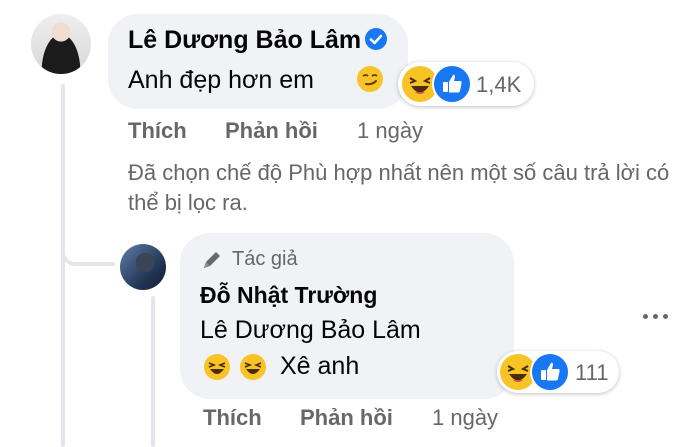 This screenshot has height=447, width=700. I want to click on smirk-emoji-icon, so click(370, 79).